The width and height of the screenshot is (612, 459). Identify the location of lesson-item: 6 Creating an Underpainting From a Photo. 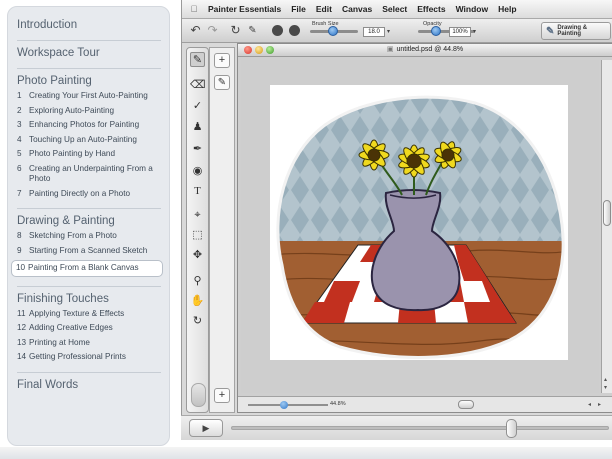
(89, 174).